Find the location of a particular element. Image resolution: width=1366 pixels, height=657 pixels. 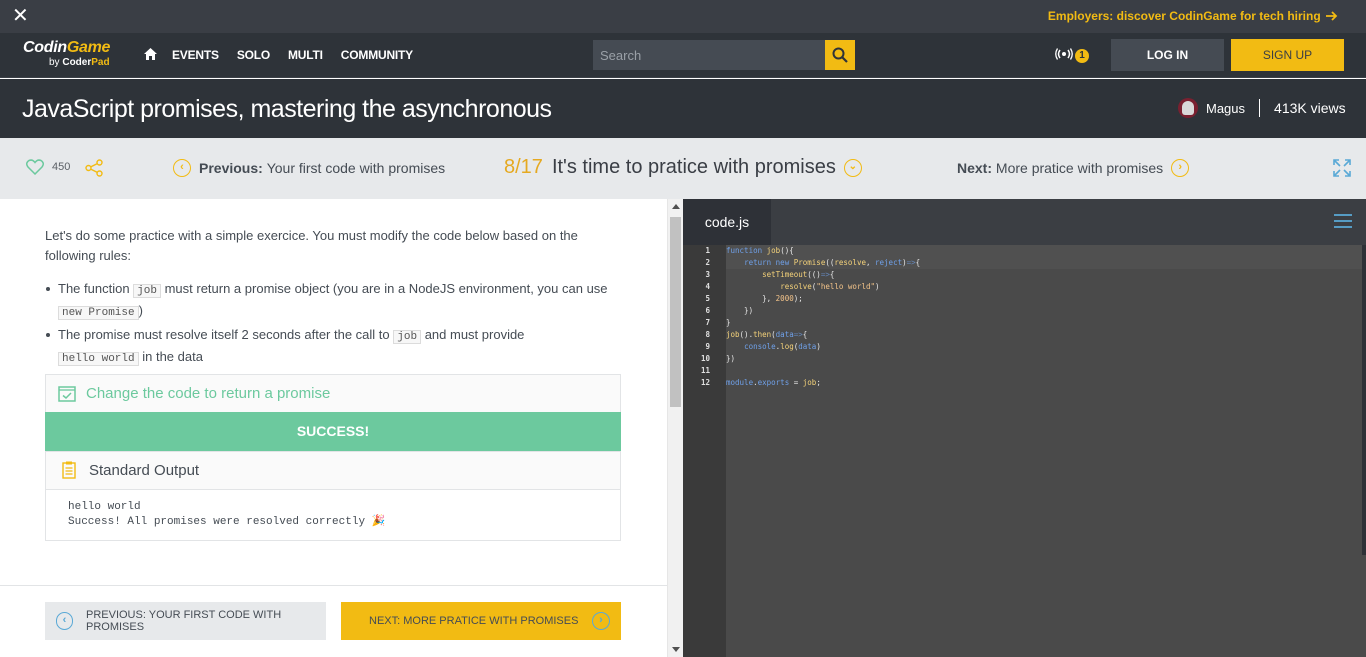

line-number: 3 is located at coordinates (707, 274).